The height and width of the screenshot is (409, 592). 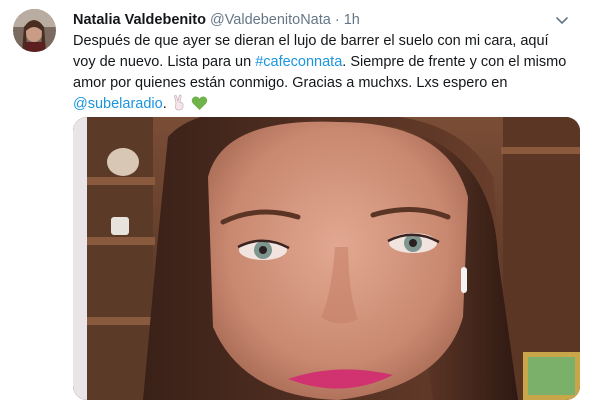 I want to click on tweet-text-segment: ., so click(x=164, y=104).